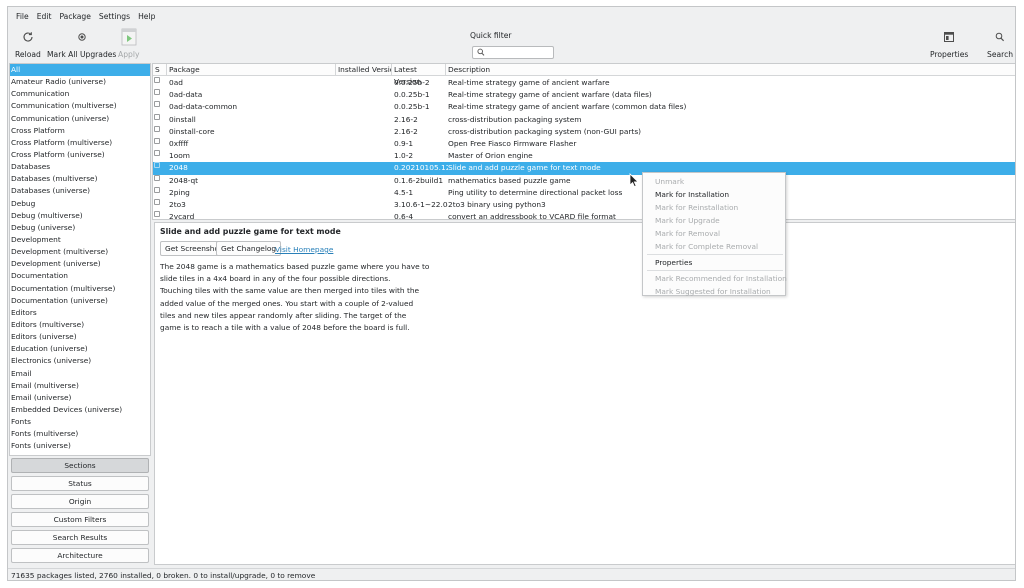  Describe the element at coordinates (28, 45) in the screenshot. I see `reload-button: Reload` at that location.